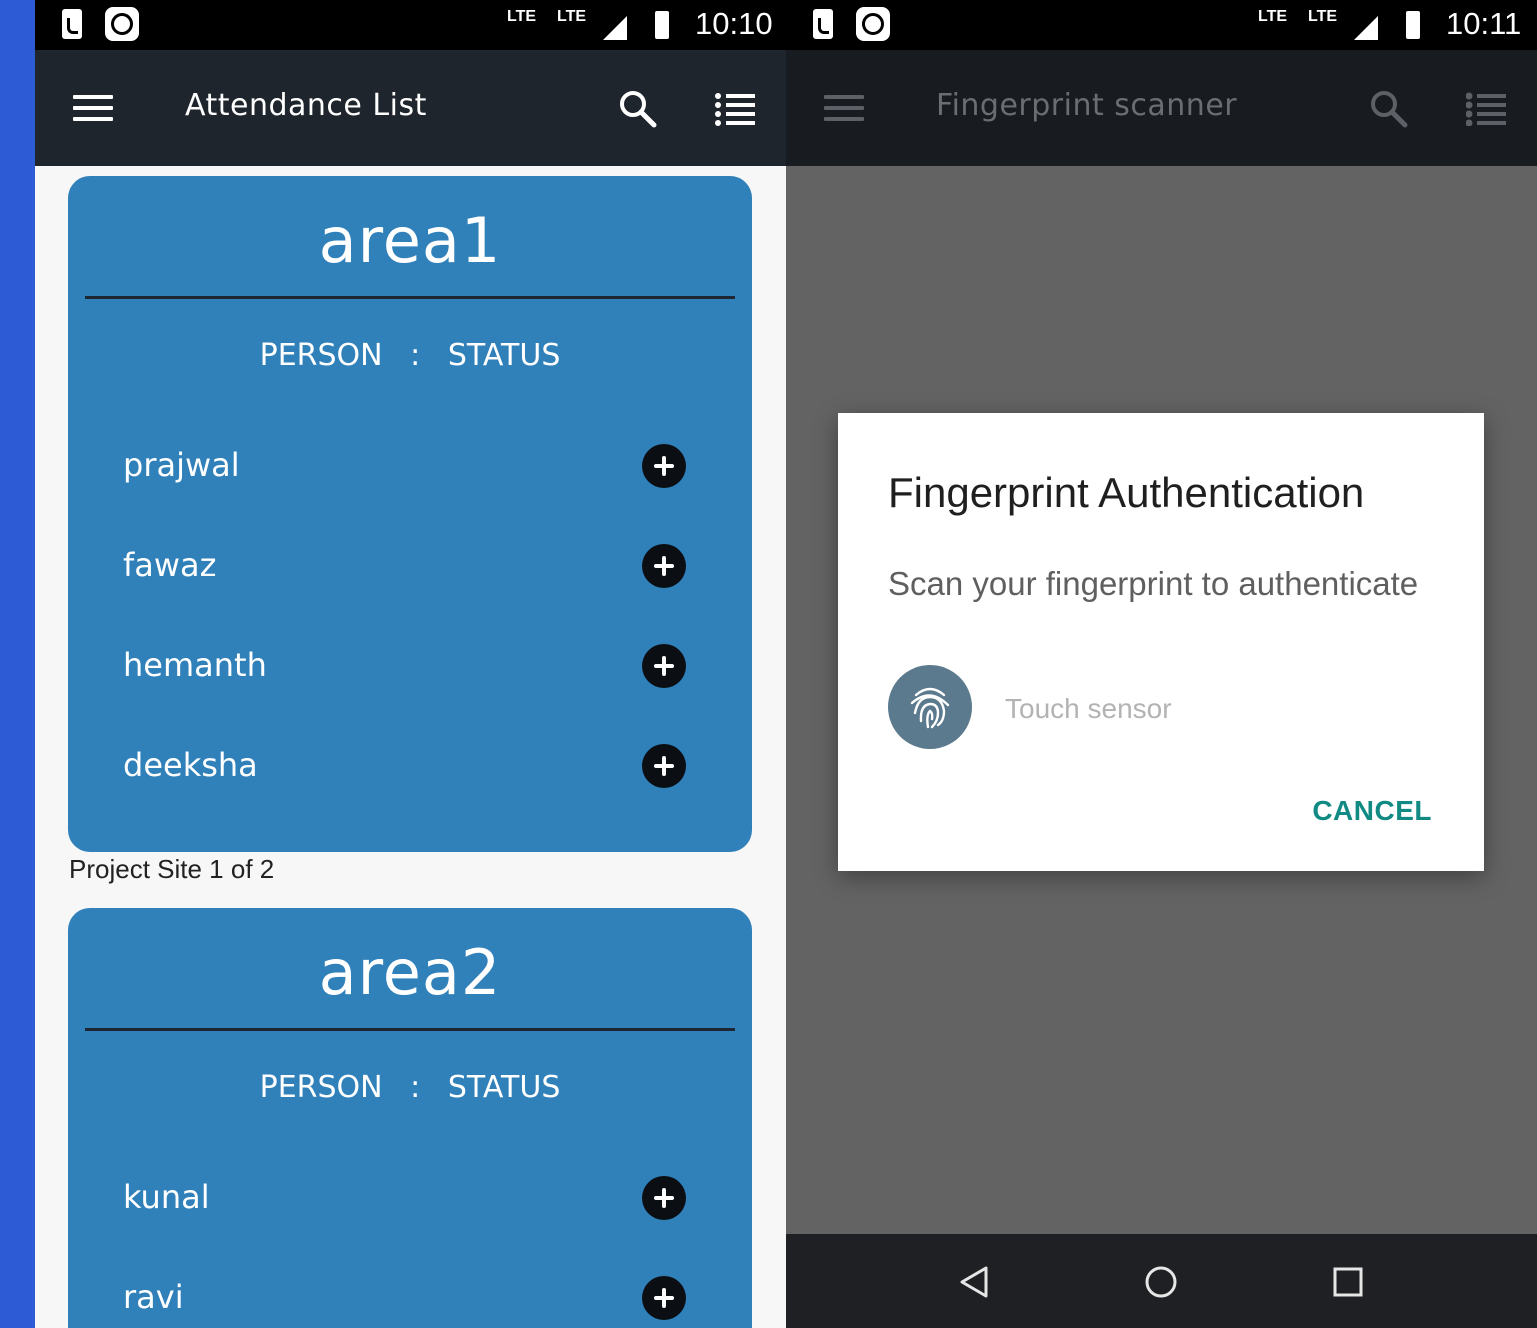 This screenshot has width=1537, height=1328. What do you see at coordinates (195, 665) in the screenshot?
I see `person-name: hemanth` at bounding box center [195, 665].